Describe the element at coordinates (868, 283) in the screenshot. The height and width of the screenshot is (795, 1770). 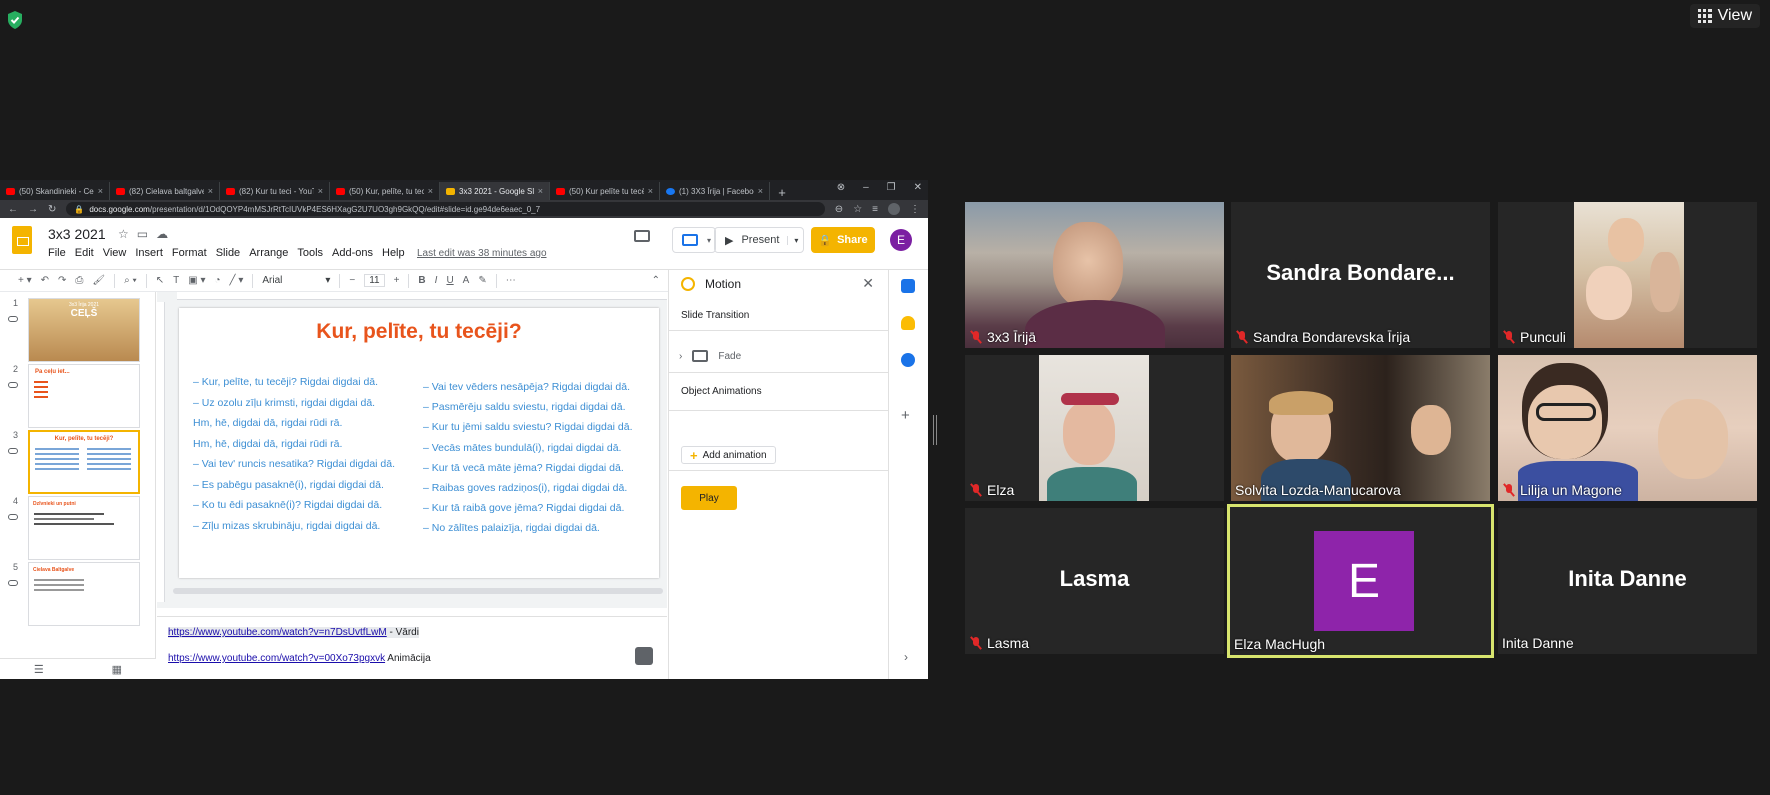
I see `close-icon: ✕` at that location.